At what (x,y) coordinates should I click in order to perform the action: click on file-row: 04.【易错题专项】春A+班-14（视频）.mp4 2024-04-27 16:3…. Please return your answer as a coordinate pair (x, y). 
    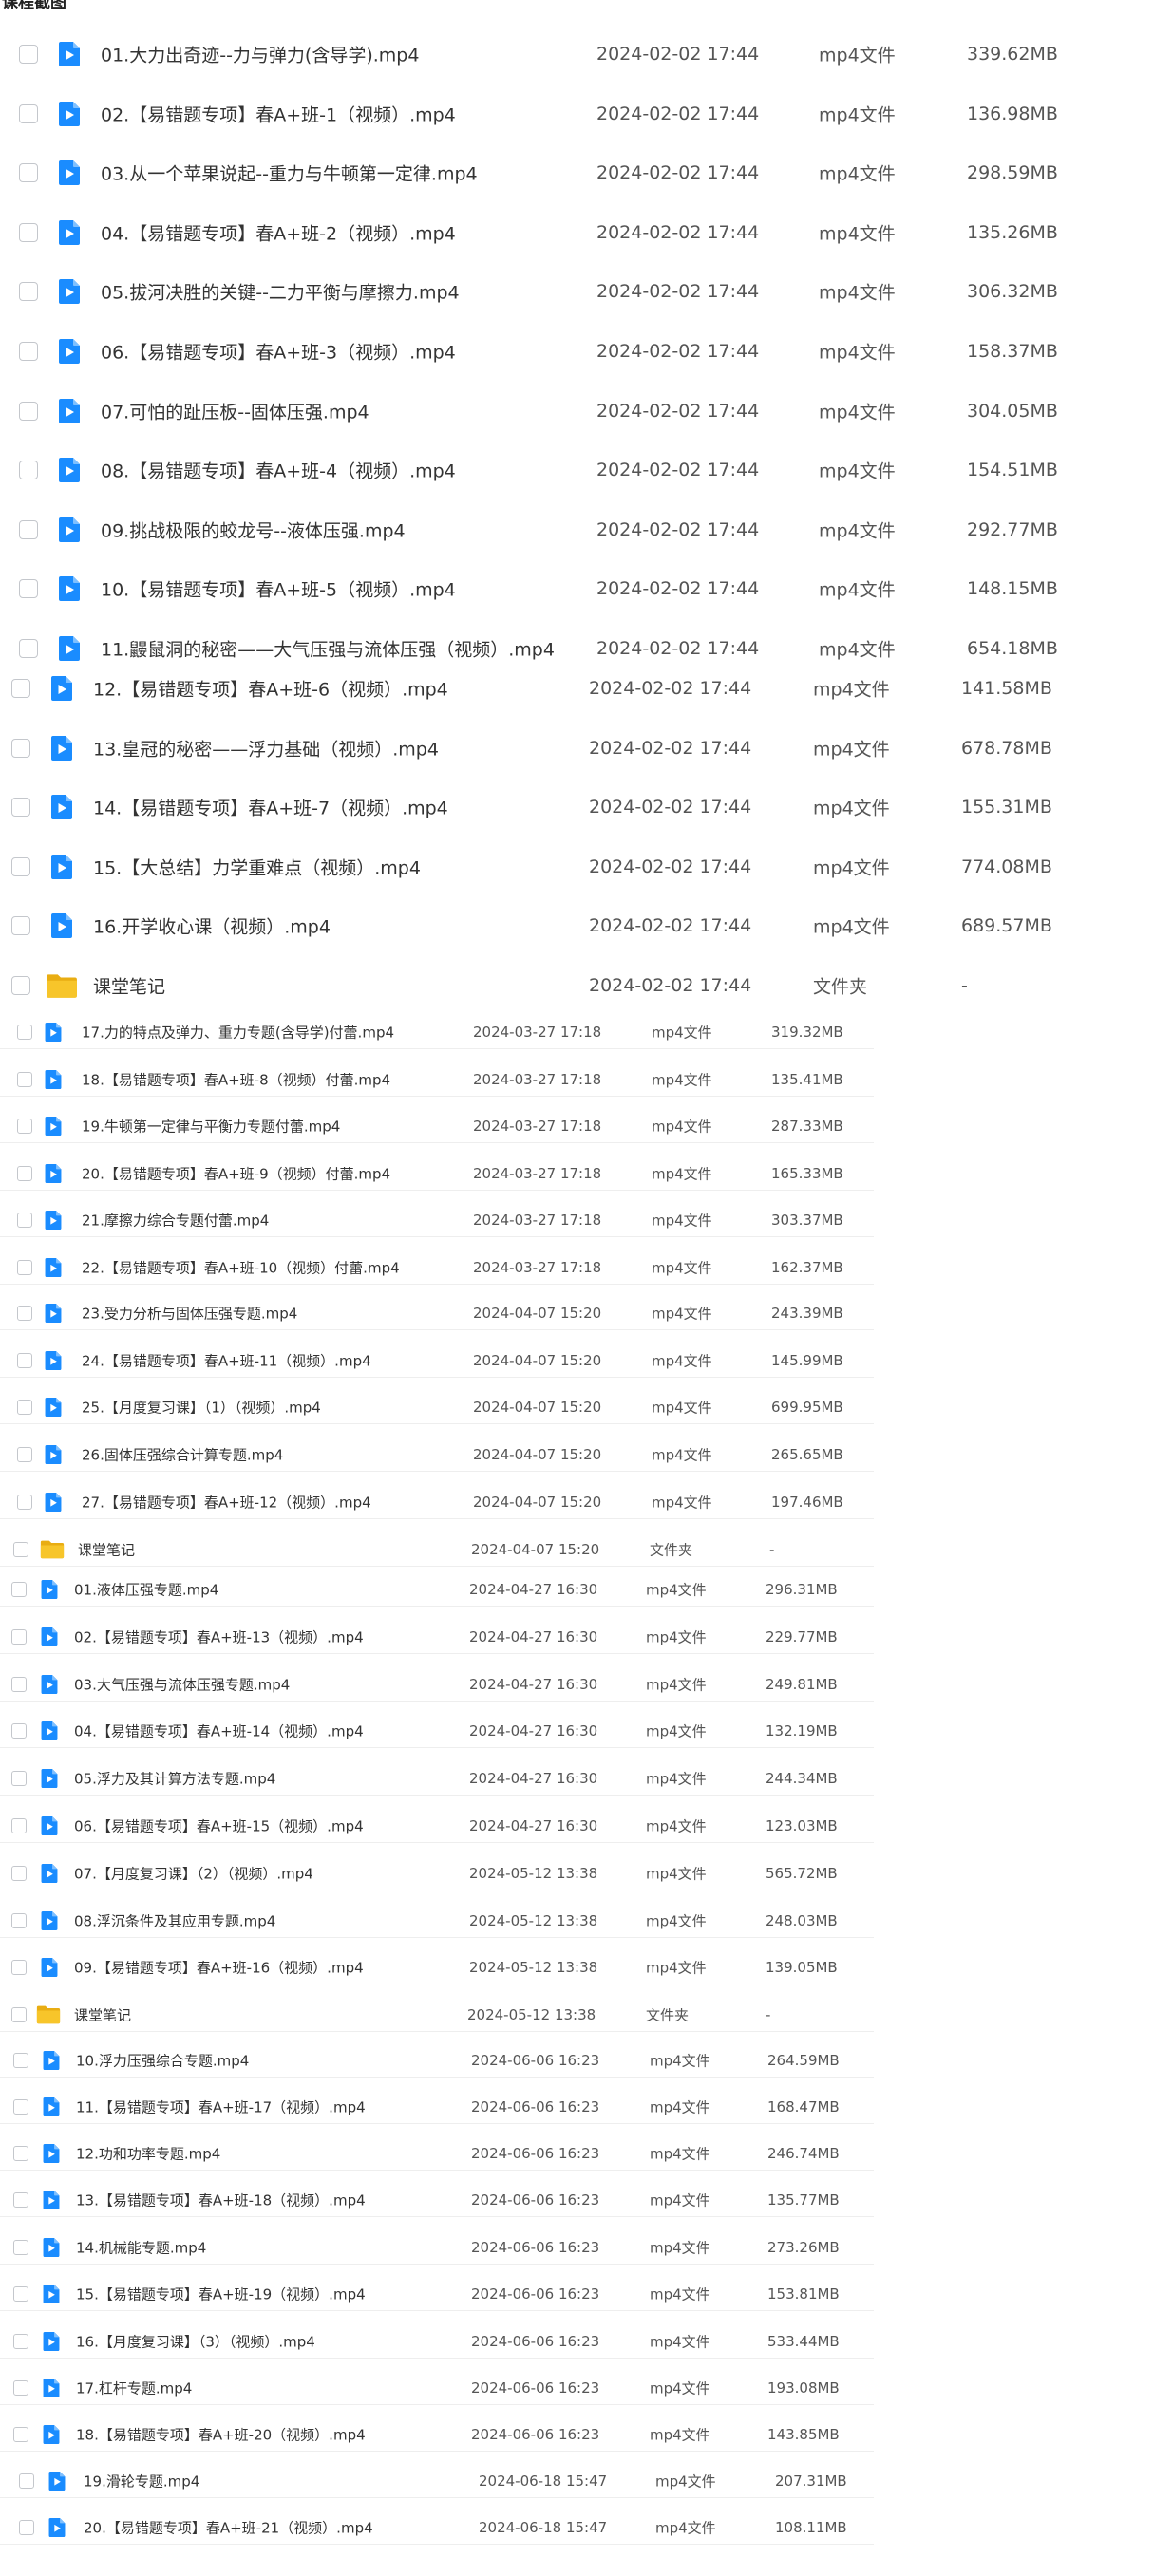
    Looking at the image, I should click on (586, 1731).